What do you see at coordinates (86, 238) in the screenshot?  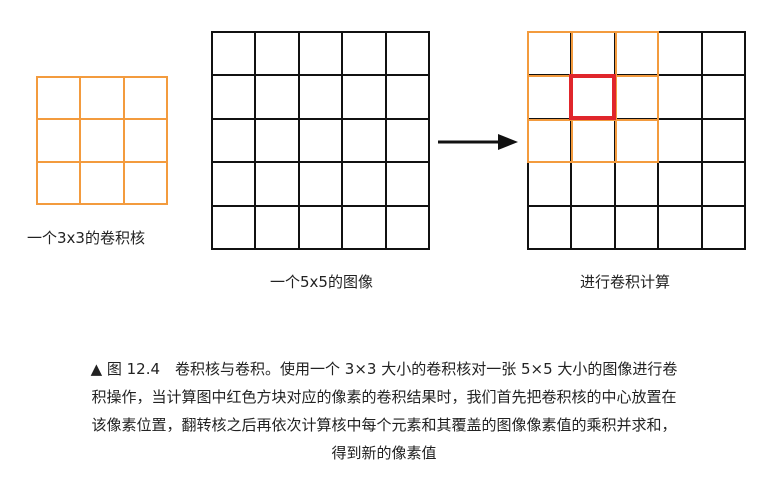 I see `kernel-caption: 一个3x3的卷积核` at bounding box center [86, 238].